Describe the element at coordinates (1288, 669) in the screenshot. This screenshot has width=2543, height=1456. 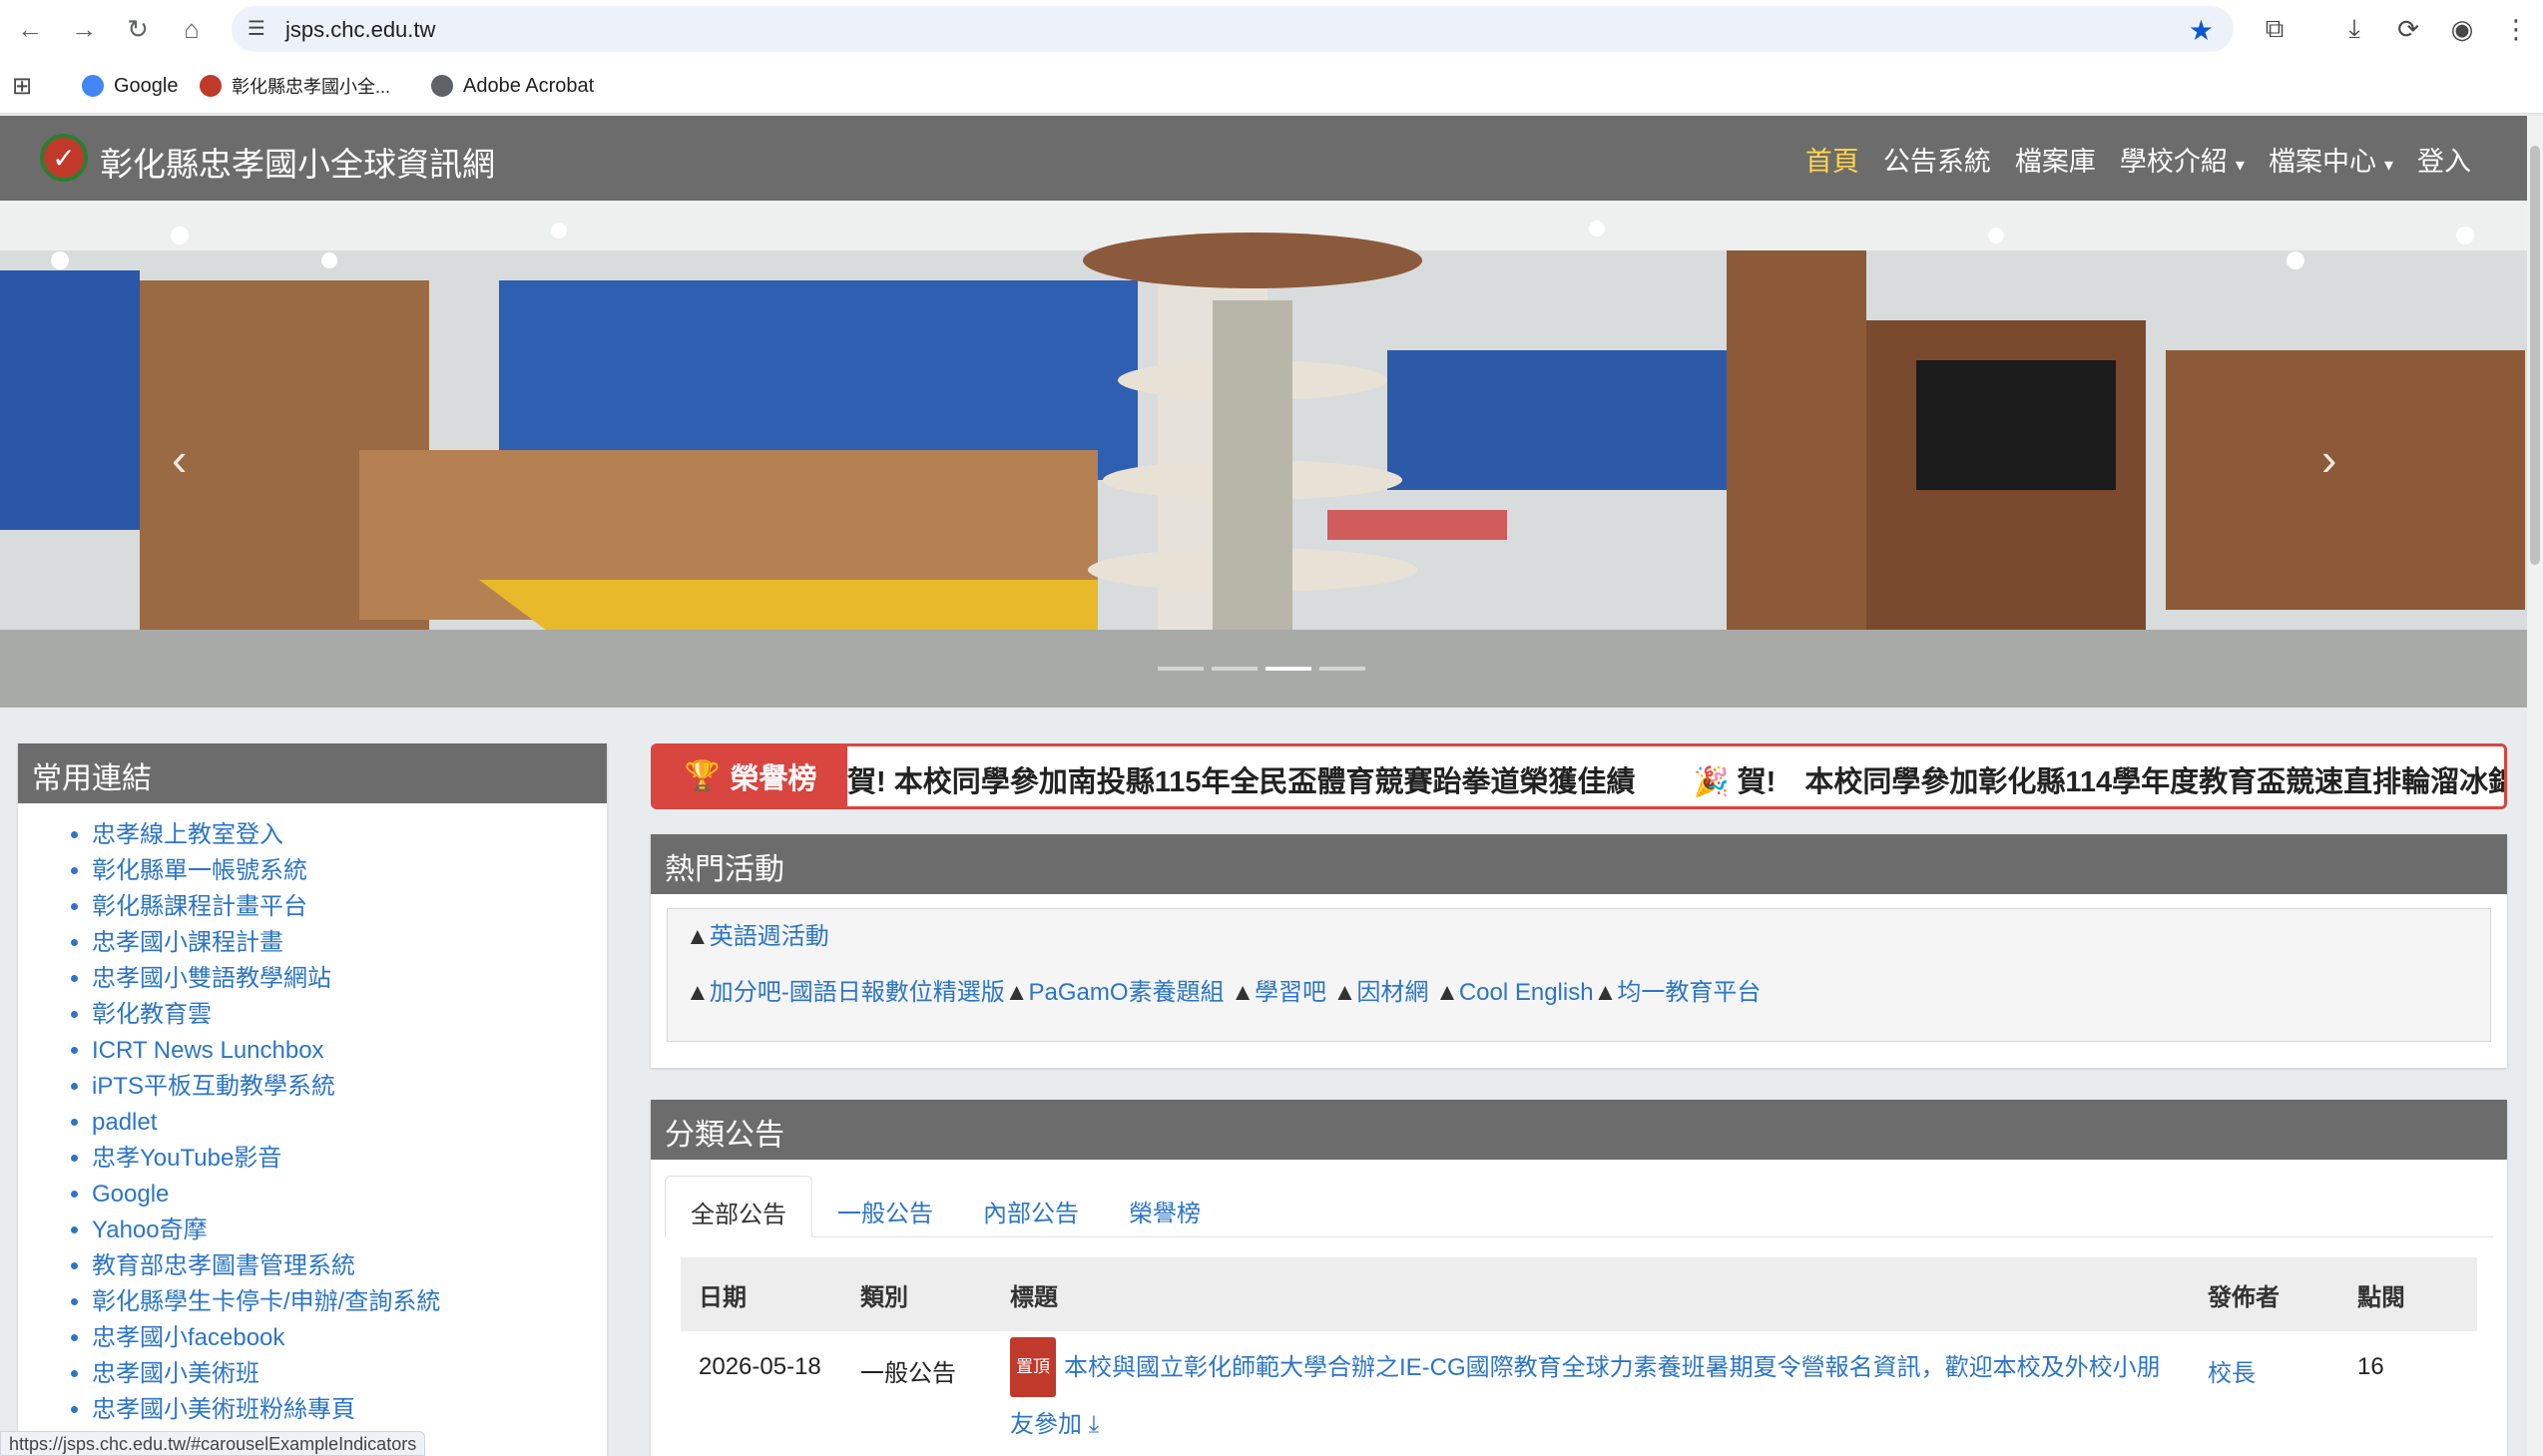
I see `carousel-indicator-active` at that location.